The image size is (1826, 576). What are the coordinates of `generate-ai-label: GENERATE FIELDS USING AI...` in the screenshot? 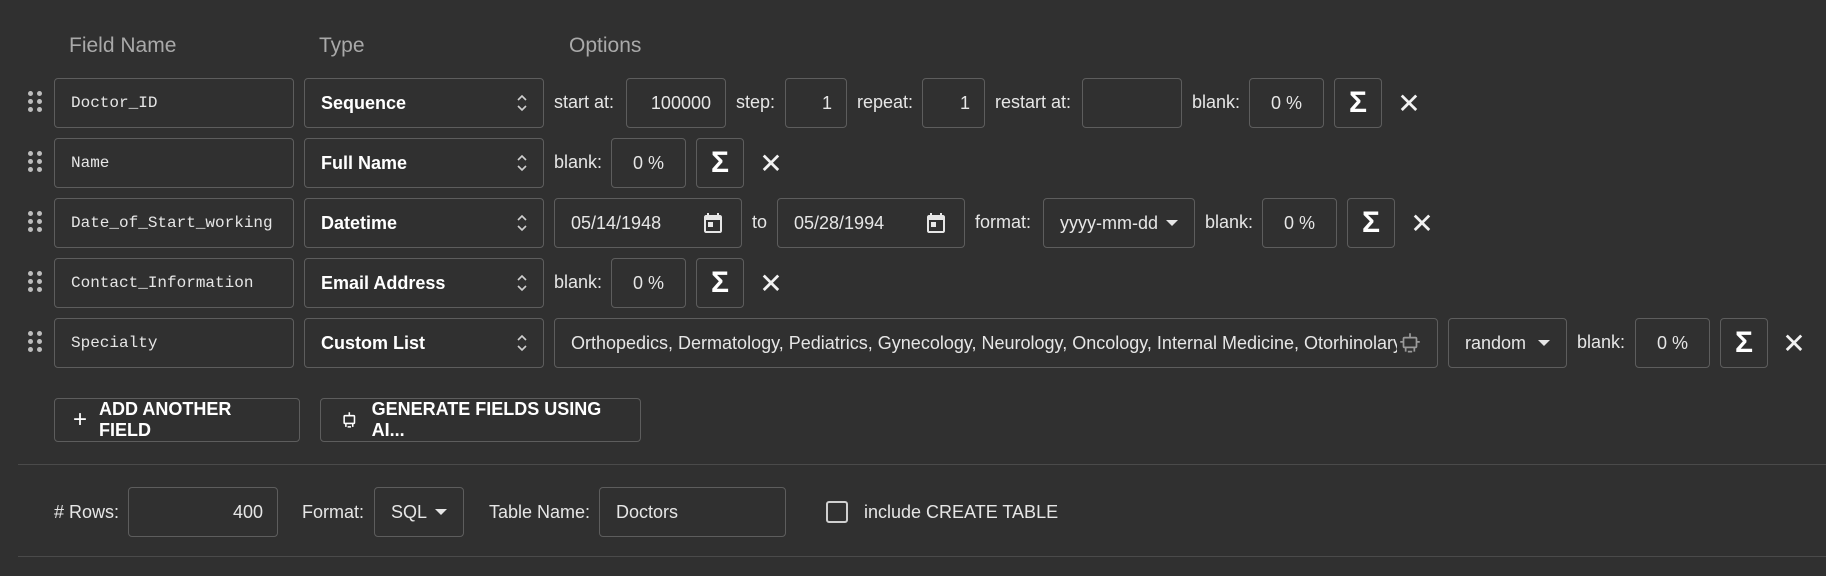 It's located at (486, 419).